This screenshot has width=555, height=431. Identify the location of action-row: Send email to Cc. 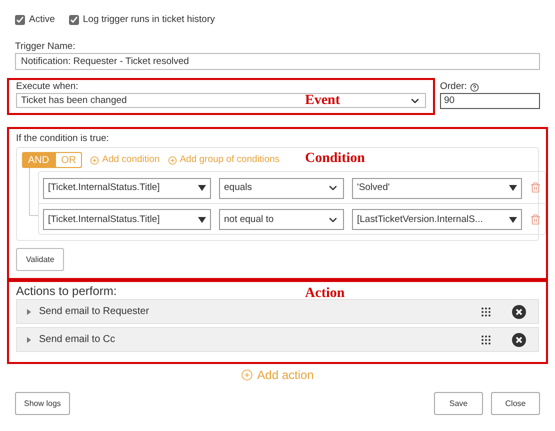
(277, 339).